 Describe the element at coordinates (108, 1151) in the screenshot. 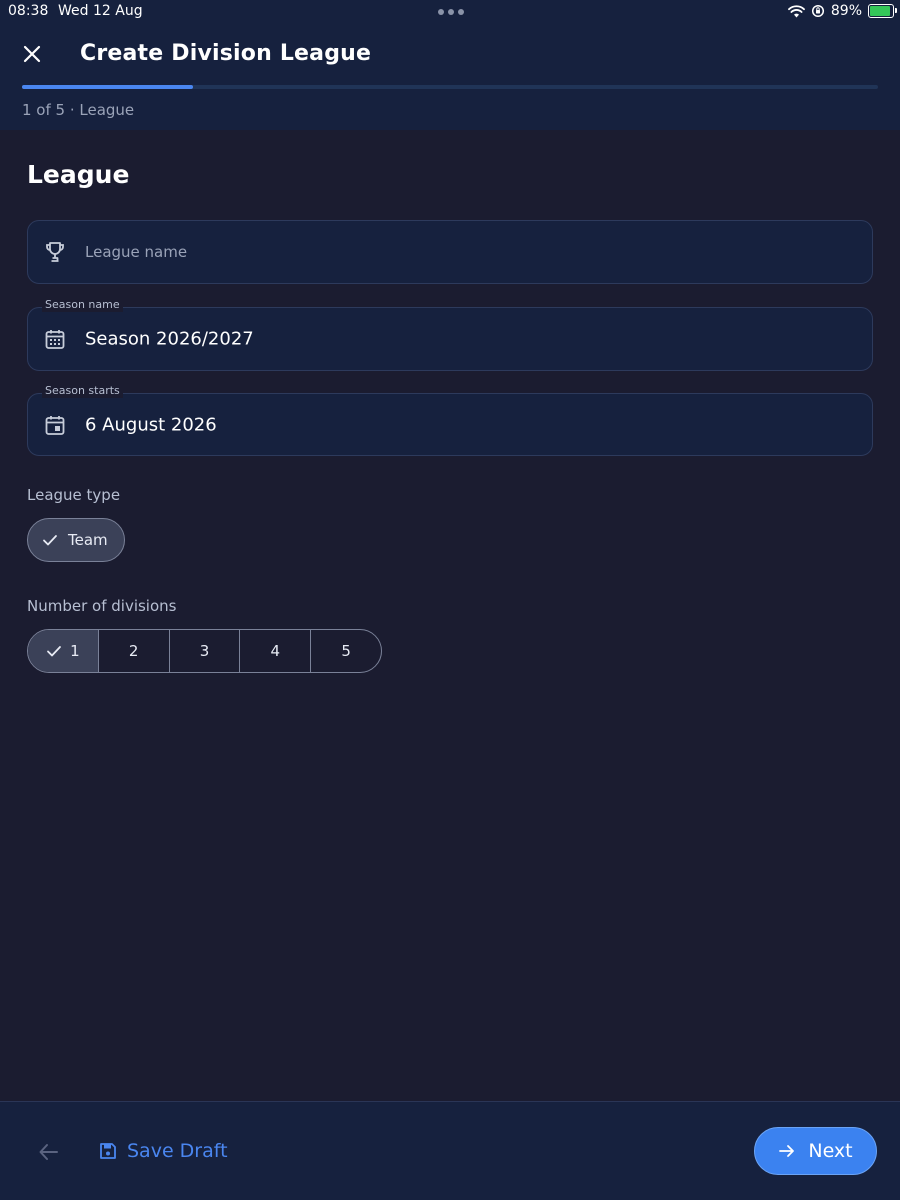

I see `floppy-disk-icon` at that location.